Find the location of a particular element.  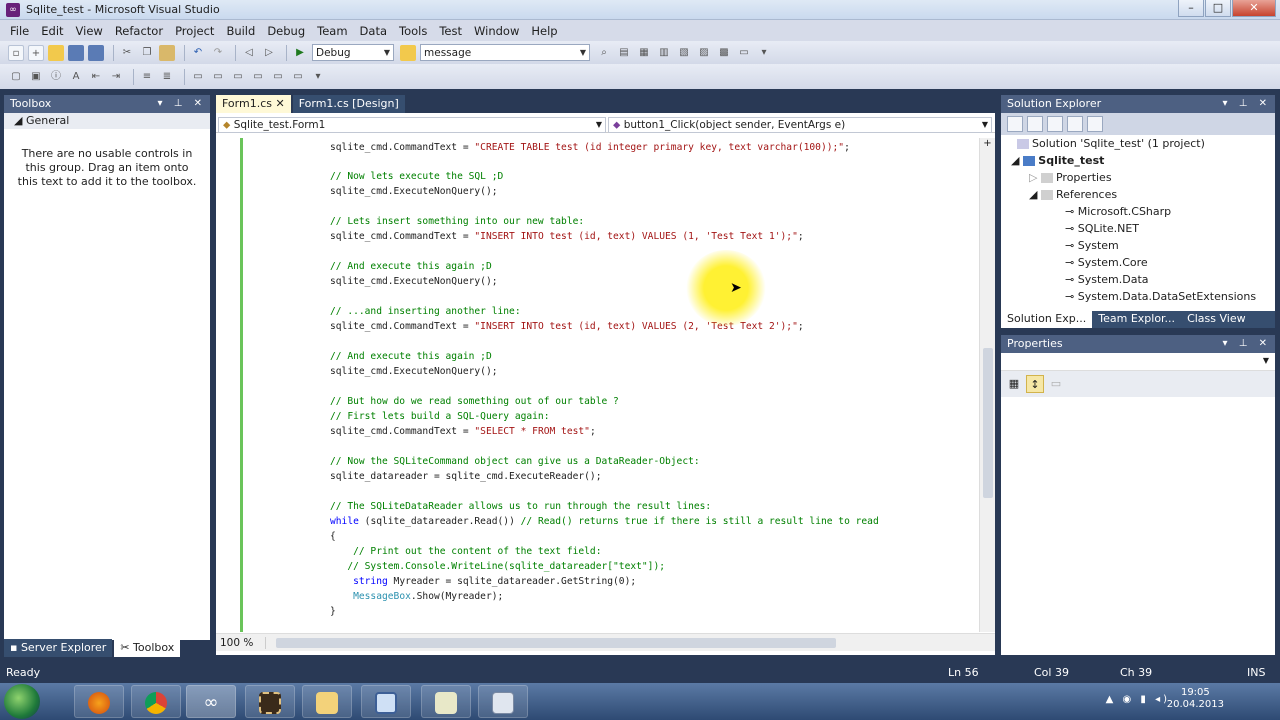

menu-team: Team is located at coordinates (332, 31).